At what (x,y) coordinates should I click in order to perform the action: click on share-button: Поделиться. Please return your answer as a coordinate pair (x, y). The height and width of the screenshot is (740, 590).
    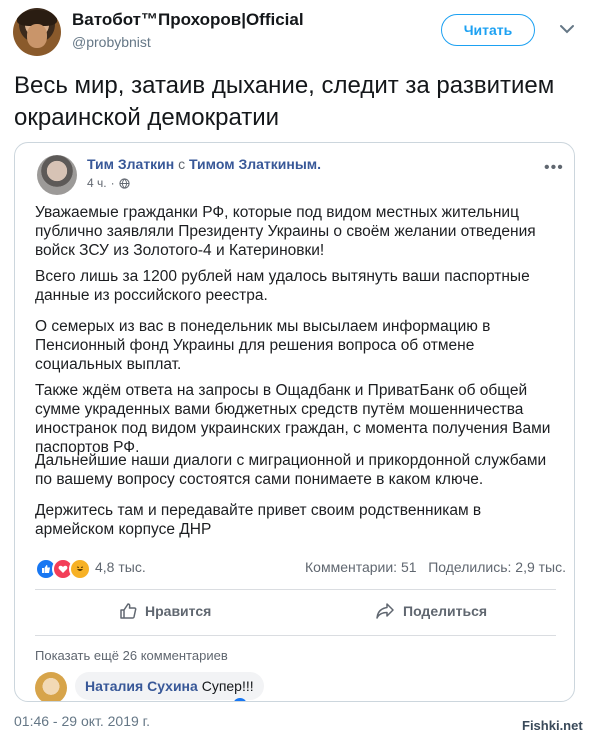
    Looking at the image, I should click on (431, 611).